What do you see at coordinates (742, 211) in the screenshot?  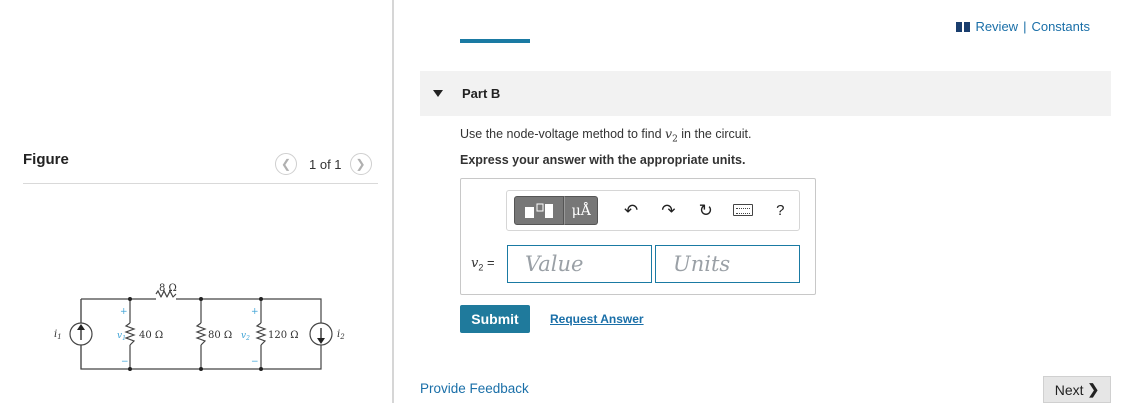 I see `keyboard-icon` at bounding box center [742, 211].